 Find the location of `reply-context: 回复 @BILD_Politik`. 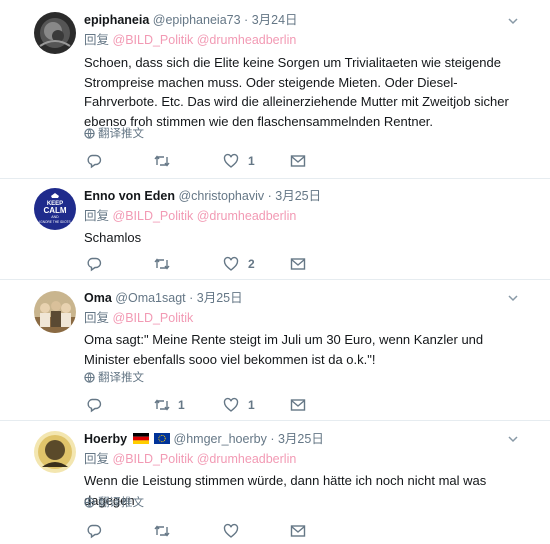

reply-context: 回复 @BILD_Politik is located at coordinates (138, 318).